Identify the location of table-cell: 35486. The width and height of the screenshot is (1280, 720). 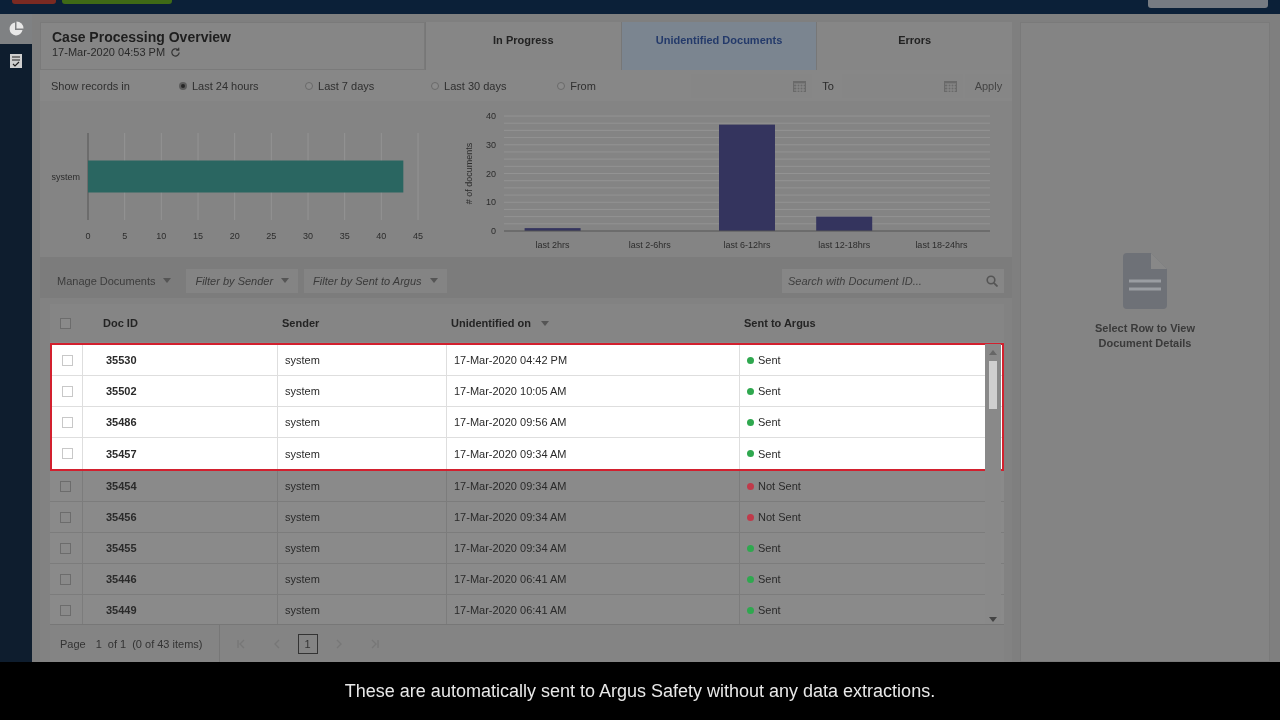
(179, 422).